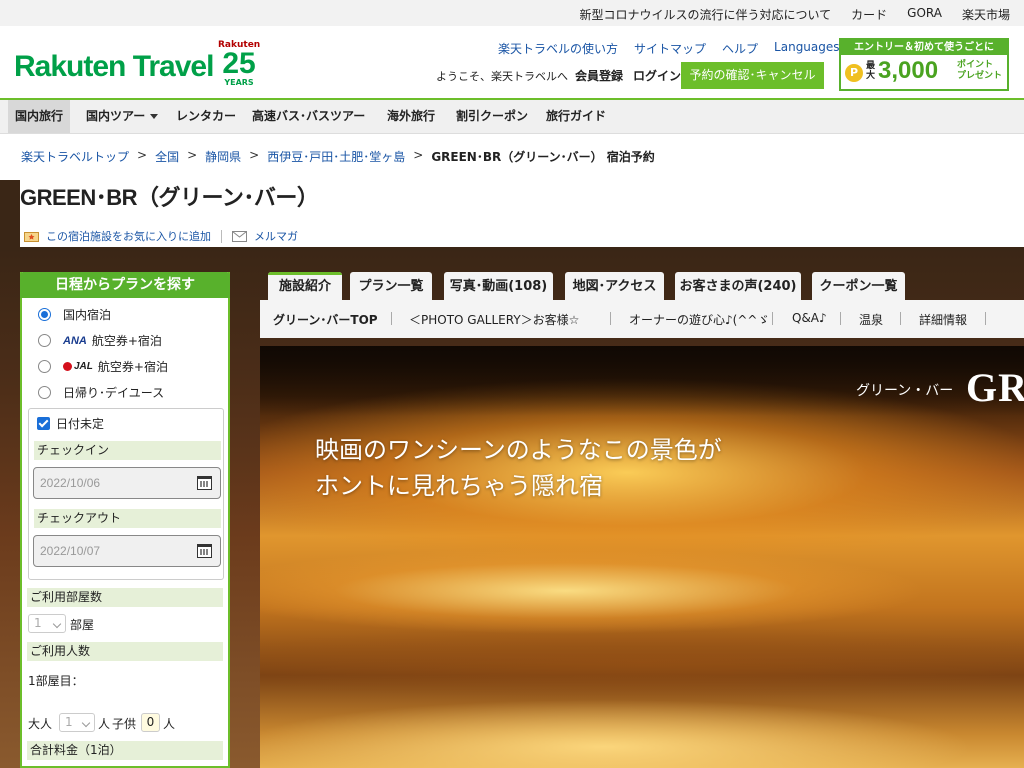  What do you see at coordinates (116, 116) in the screenshot?
I see `gnav-domestic-tour-label: 国内ツアー` at bounding box center [116, 116].